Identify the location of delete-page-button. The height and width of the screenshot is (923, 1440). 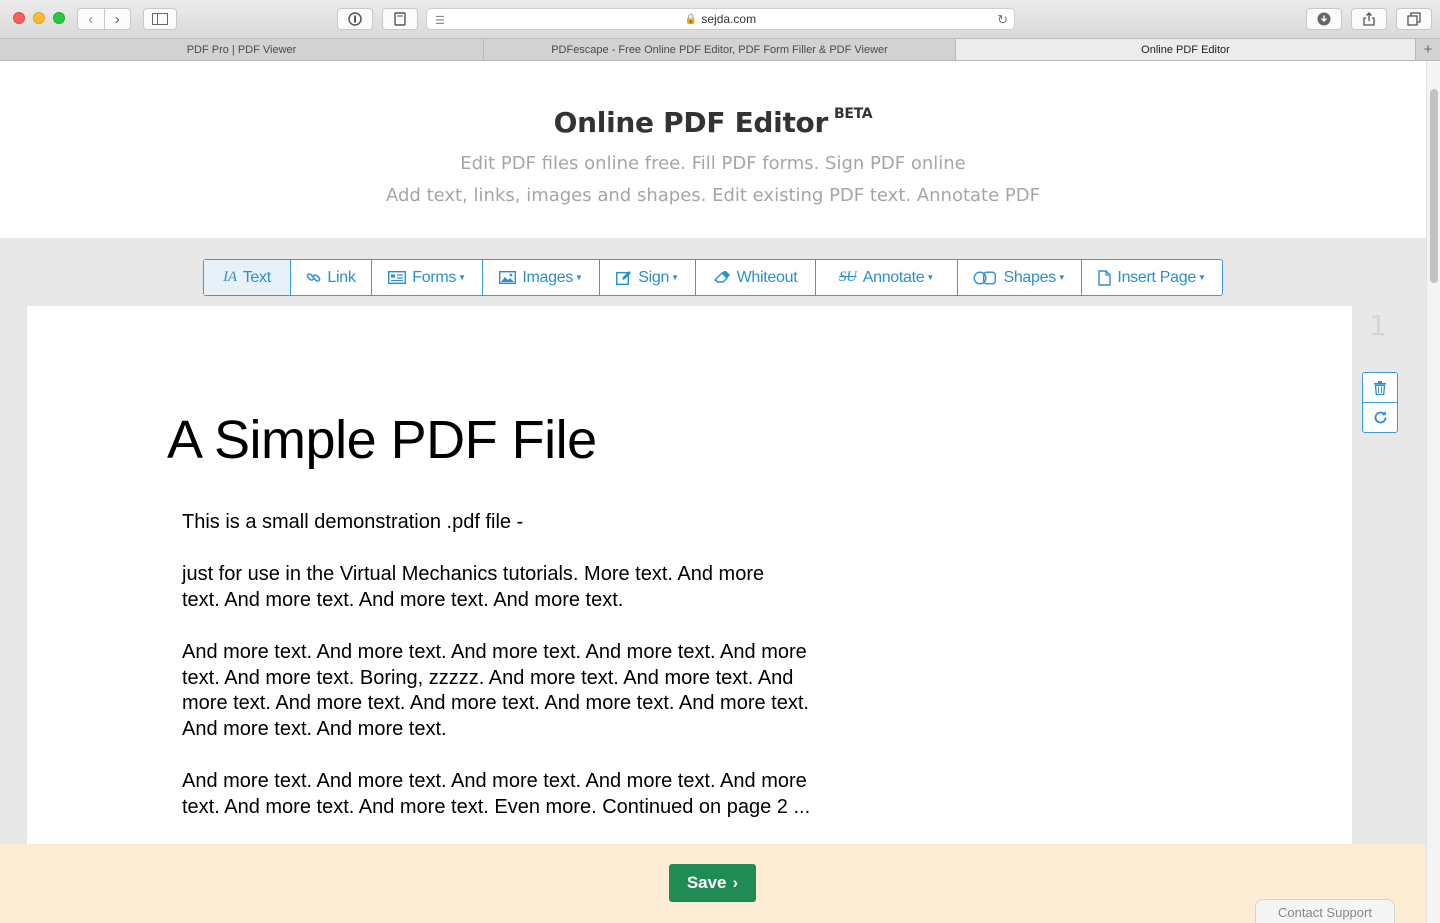
(1380, 387).